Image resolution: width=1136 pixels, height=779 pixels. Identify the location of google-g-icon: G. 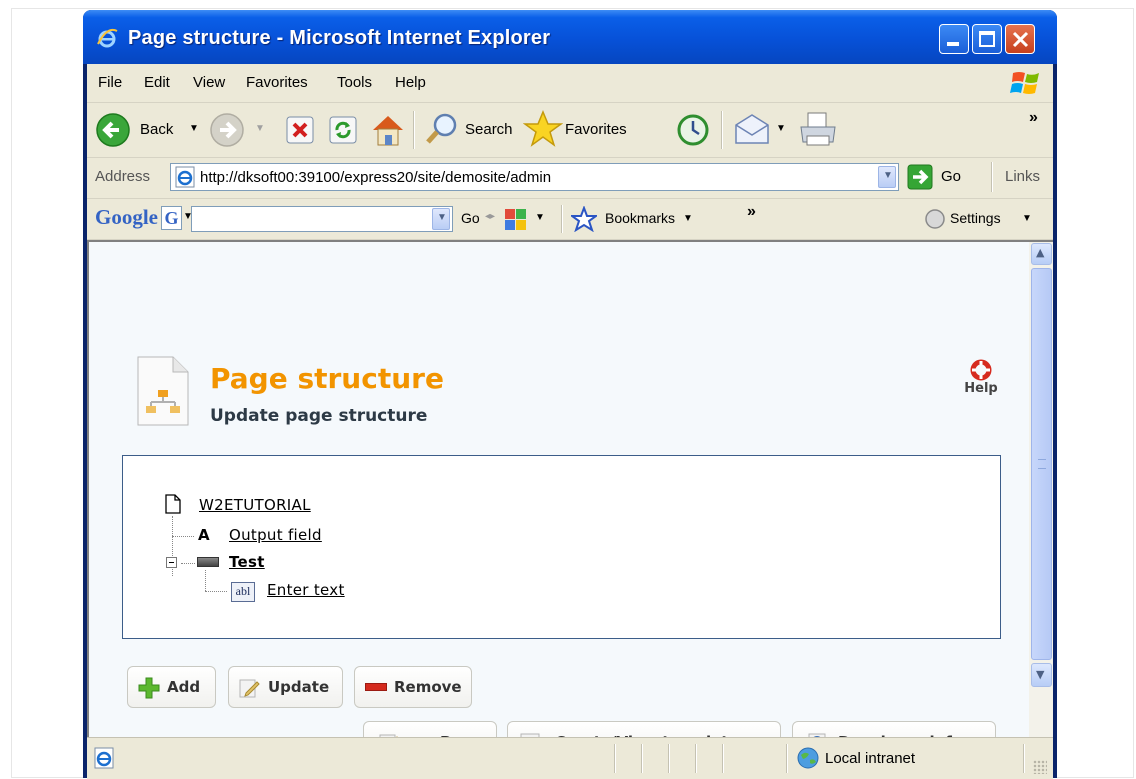
(171, 218).